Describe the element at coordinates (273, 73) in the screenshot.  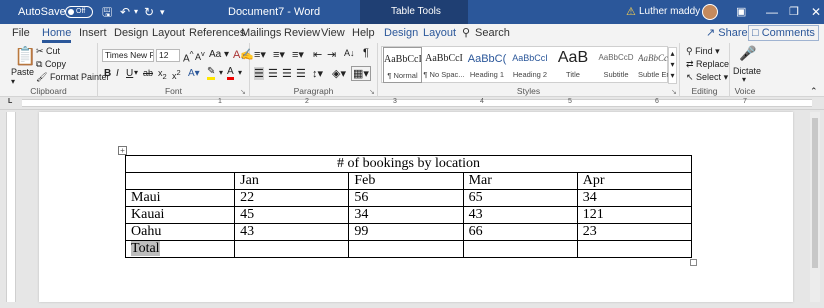
I see `align-center-icon: ☰` at that location.